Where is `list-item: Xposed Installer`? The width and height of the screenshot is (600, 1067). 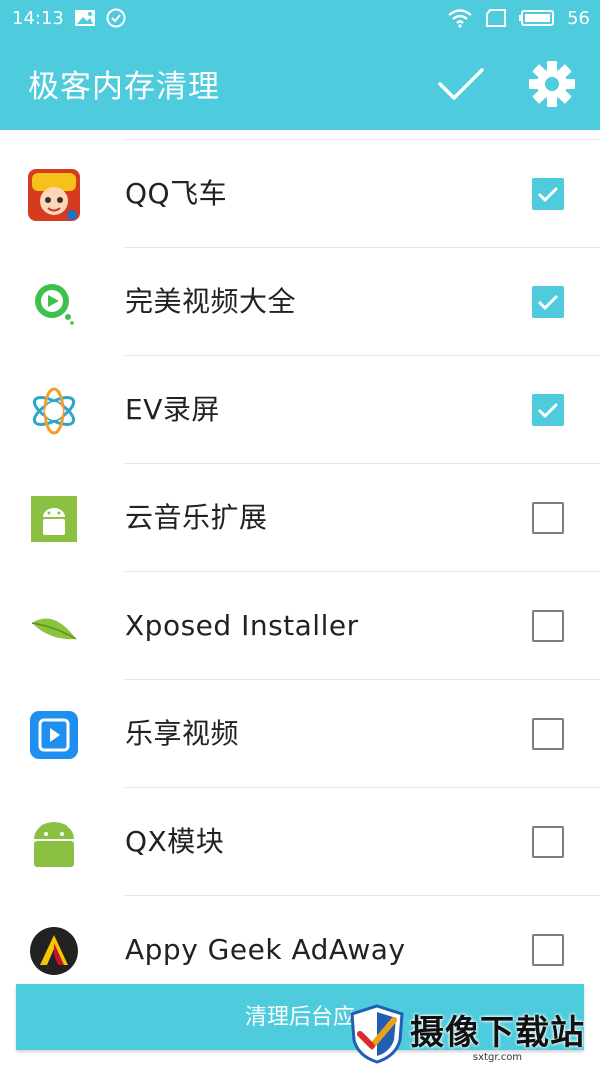 list-item: Xposed Installer is located at coordinates (300, 626).